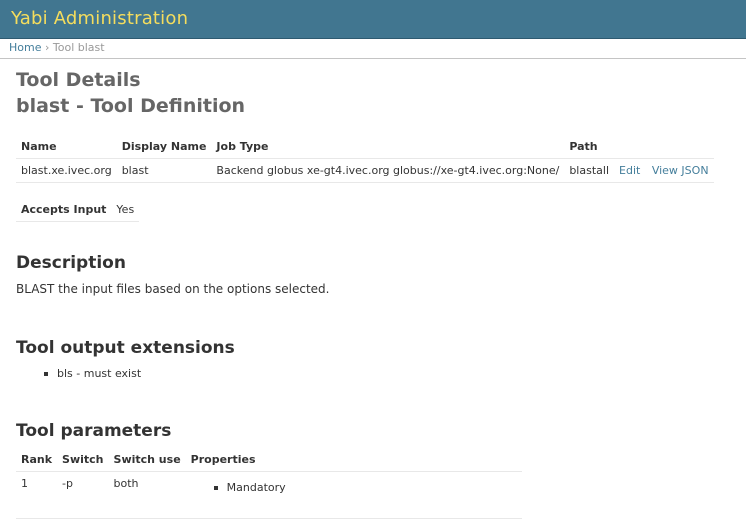 This screenshot has height=519, width=746. What do you see at coordinates (64, 209) in the screenshot?
I see `accepts-input-label: Accepts Input` at bounding box center [64, 209].